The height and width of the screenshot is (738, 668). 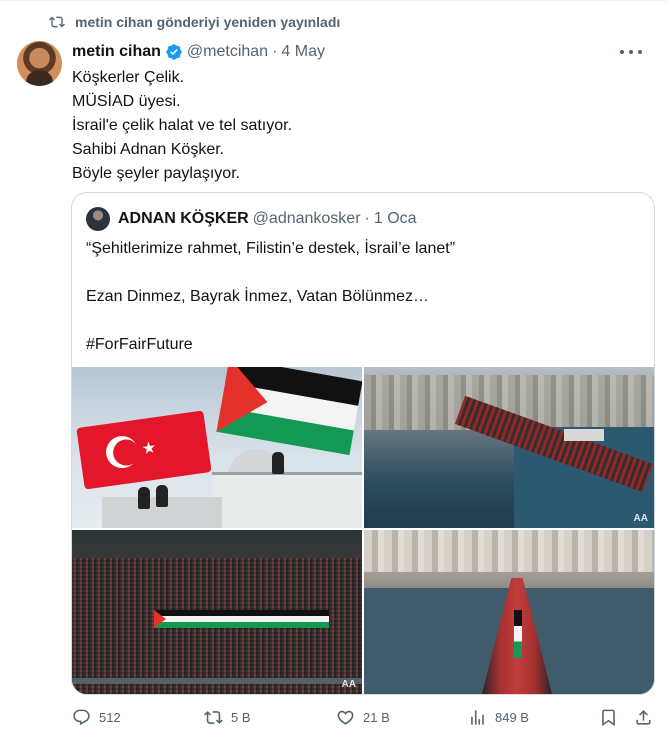 I want to click on repost-count: 5 B, so click(x=241, y=717).